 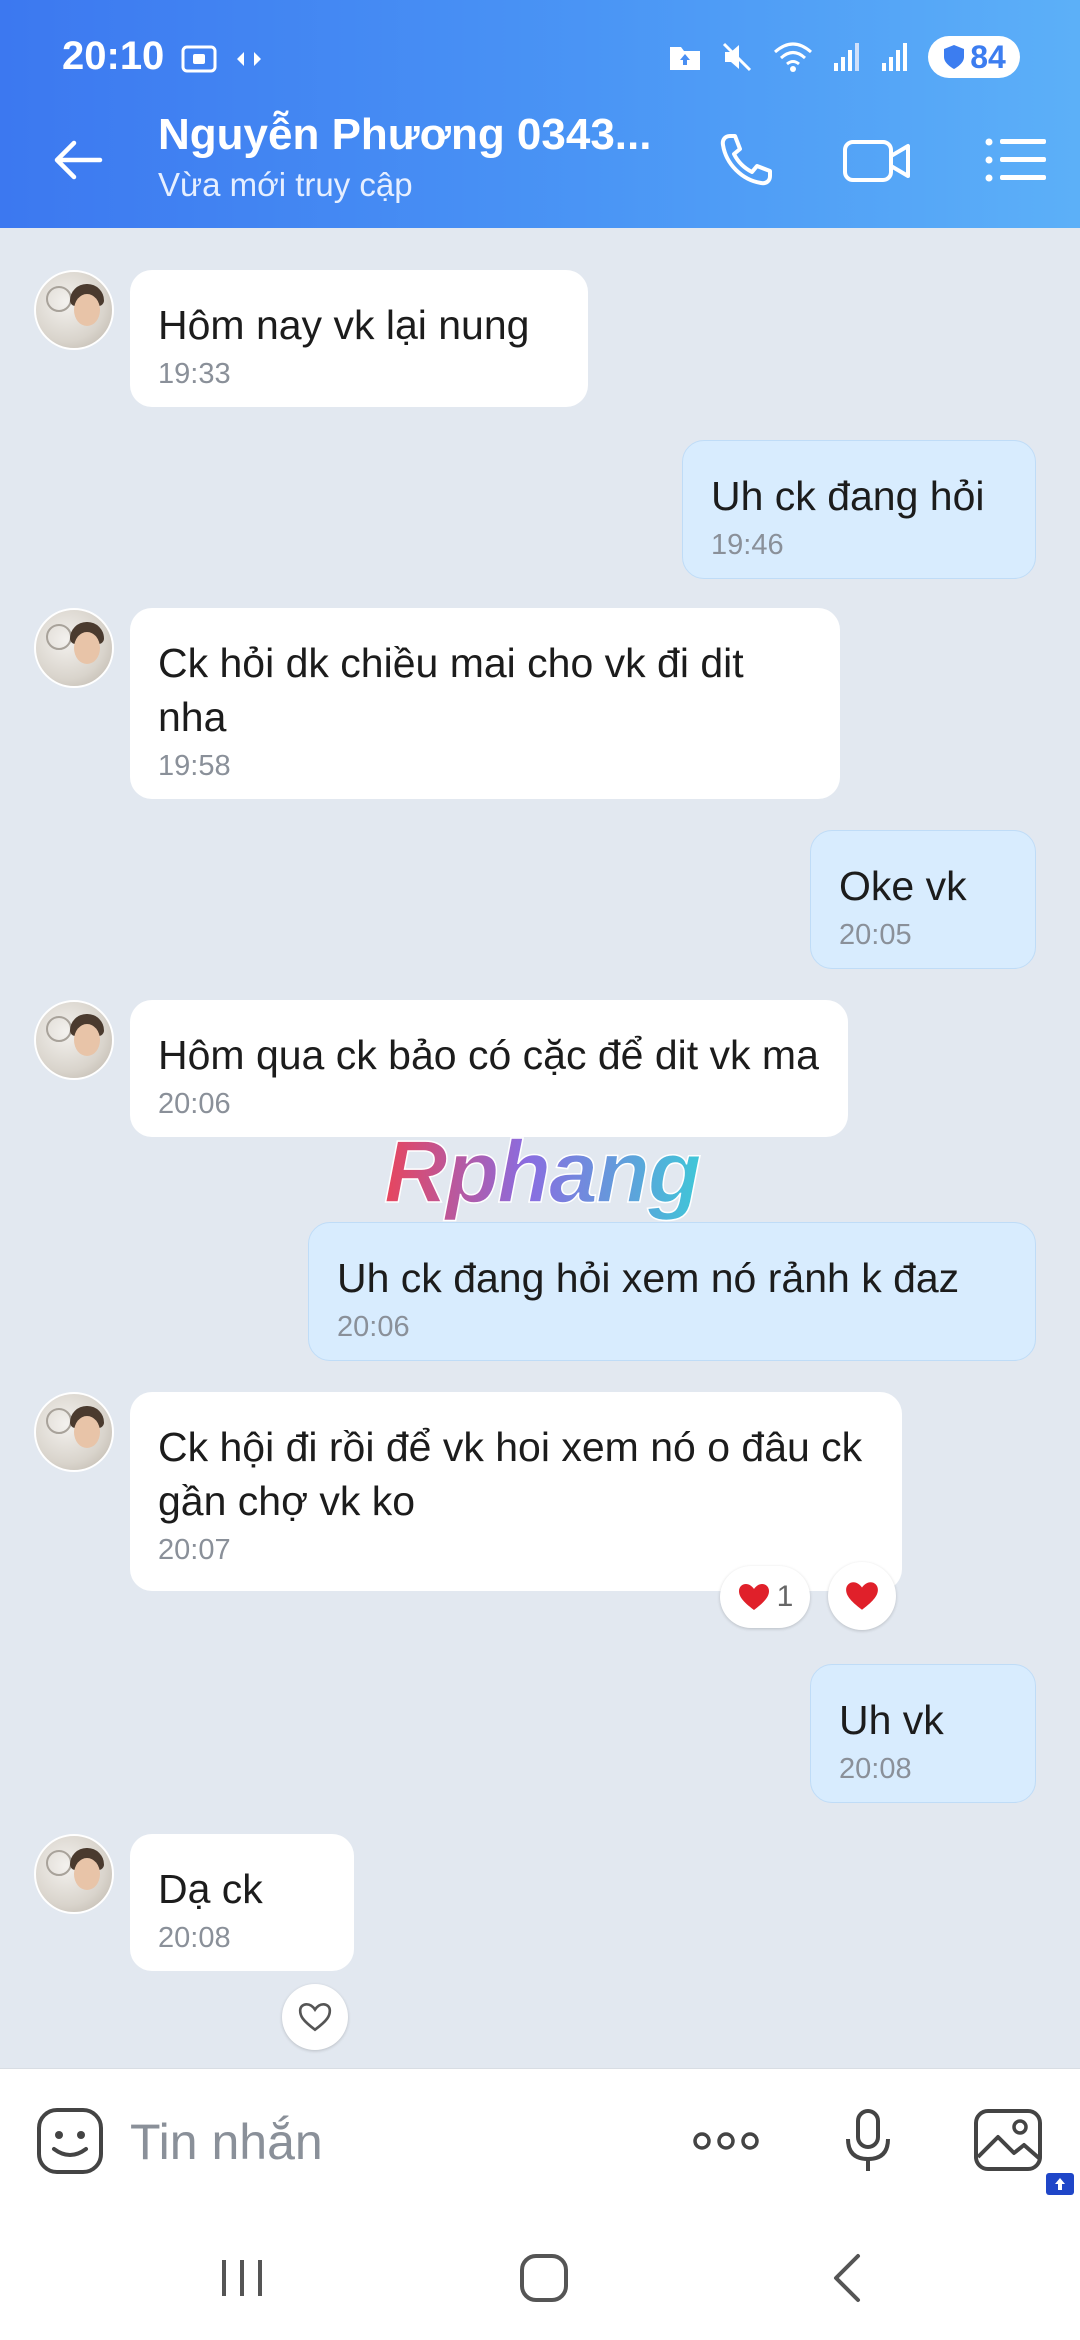 What do you see at coordinates (1060, 2184) in the screenshot?
I see `upload-badge-icon` at bounding box center [1060, 2184].